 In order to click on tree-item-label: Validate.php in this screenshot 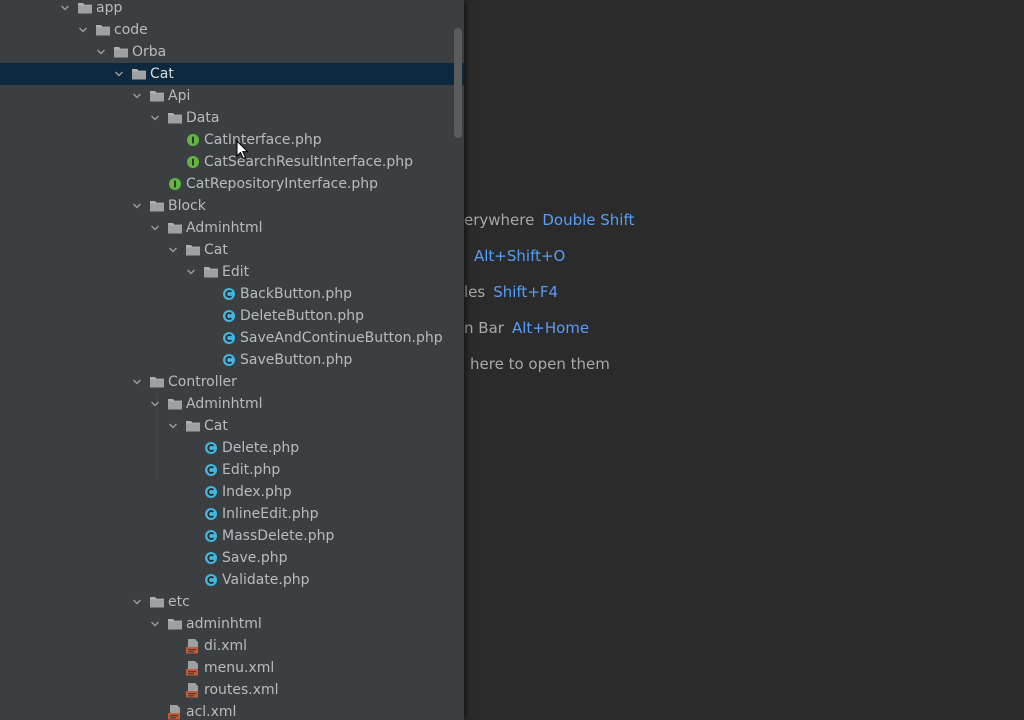, I will do `click(266, 580)`.